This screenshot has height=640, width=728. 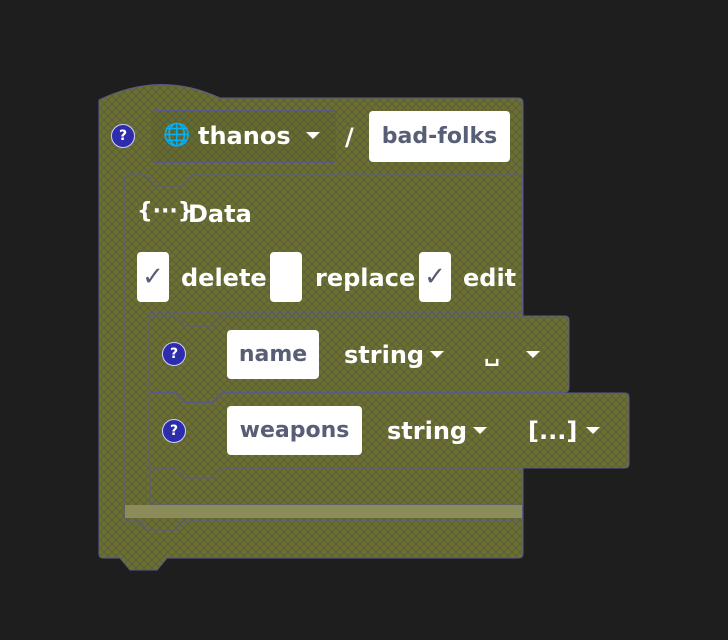 I want to click on collection-name-field: bad-folks, so click(x=439, y=136).